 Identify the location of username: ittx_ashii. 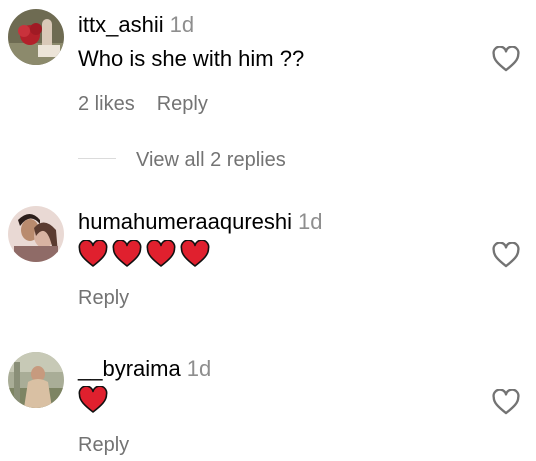
(121, 24).